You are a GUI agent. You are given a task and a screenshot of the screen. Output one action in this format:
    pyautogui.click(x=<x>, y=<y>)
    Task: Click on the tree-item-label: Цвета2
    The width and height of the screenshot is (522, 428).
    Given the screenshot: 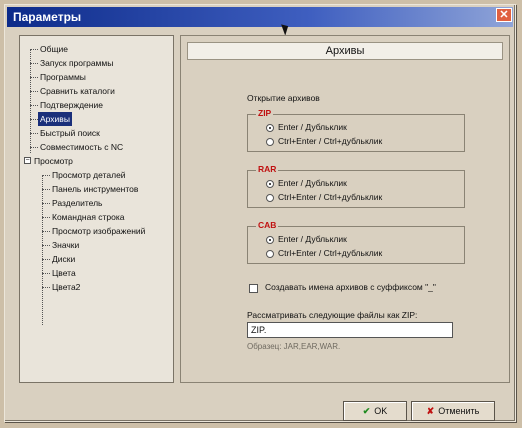 What is the action you would take?
    pyautogui.click(x=66, y=287)
    